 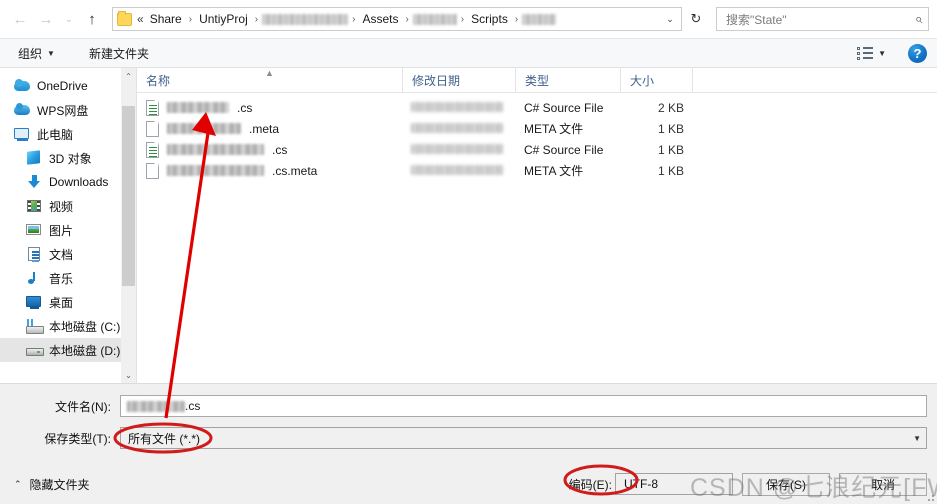 What do you see at coordinates (68, 134) in the screenshot?
I see `sidebar-item-2: 此电脑` at bounding box center [68, 134].